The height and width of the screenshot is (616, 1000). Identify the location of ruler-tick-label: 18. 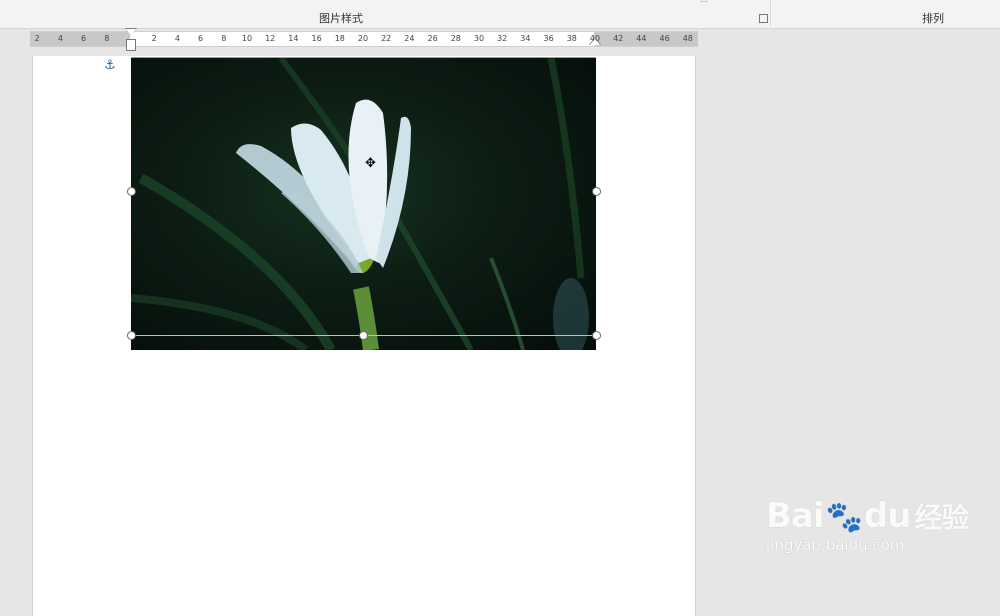
(339, 38).